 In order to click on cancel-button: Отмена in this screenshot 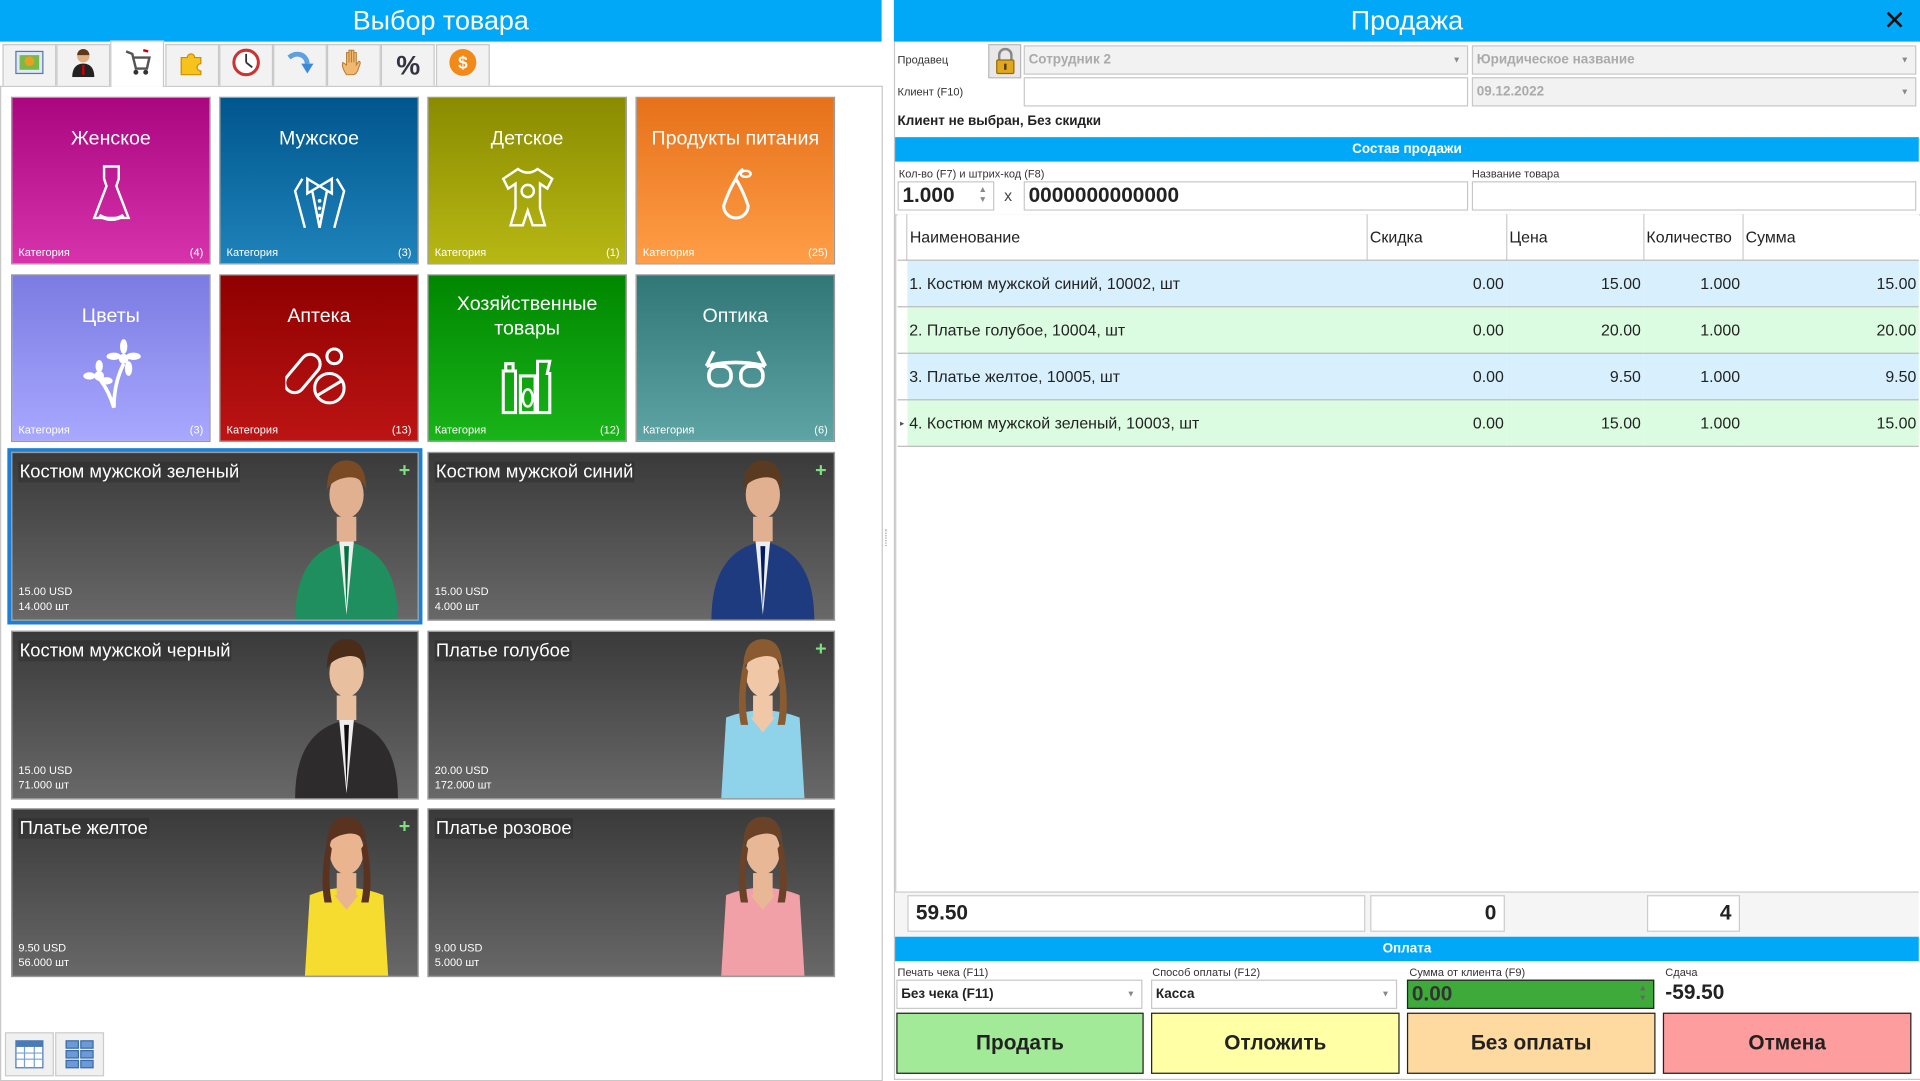, I will do `click(1787, 1043)`.